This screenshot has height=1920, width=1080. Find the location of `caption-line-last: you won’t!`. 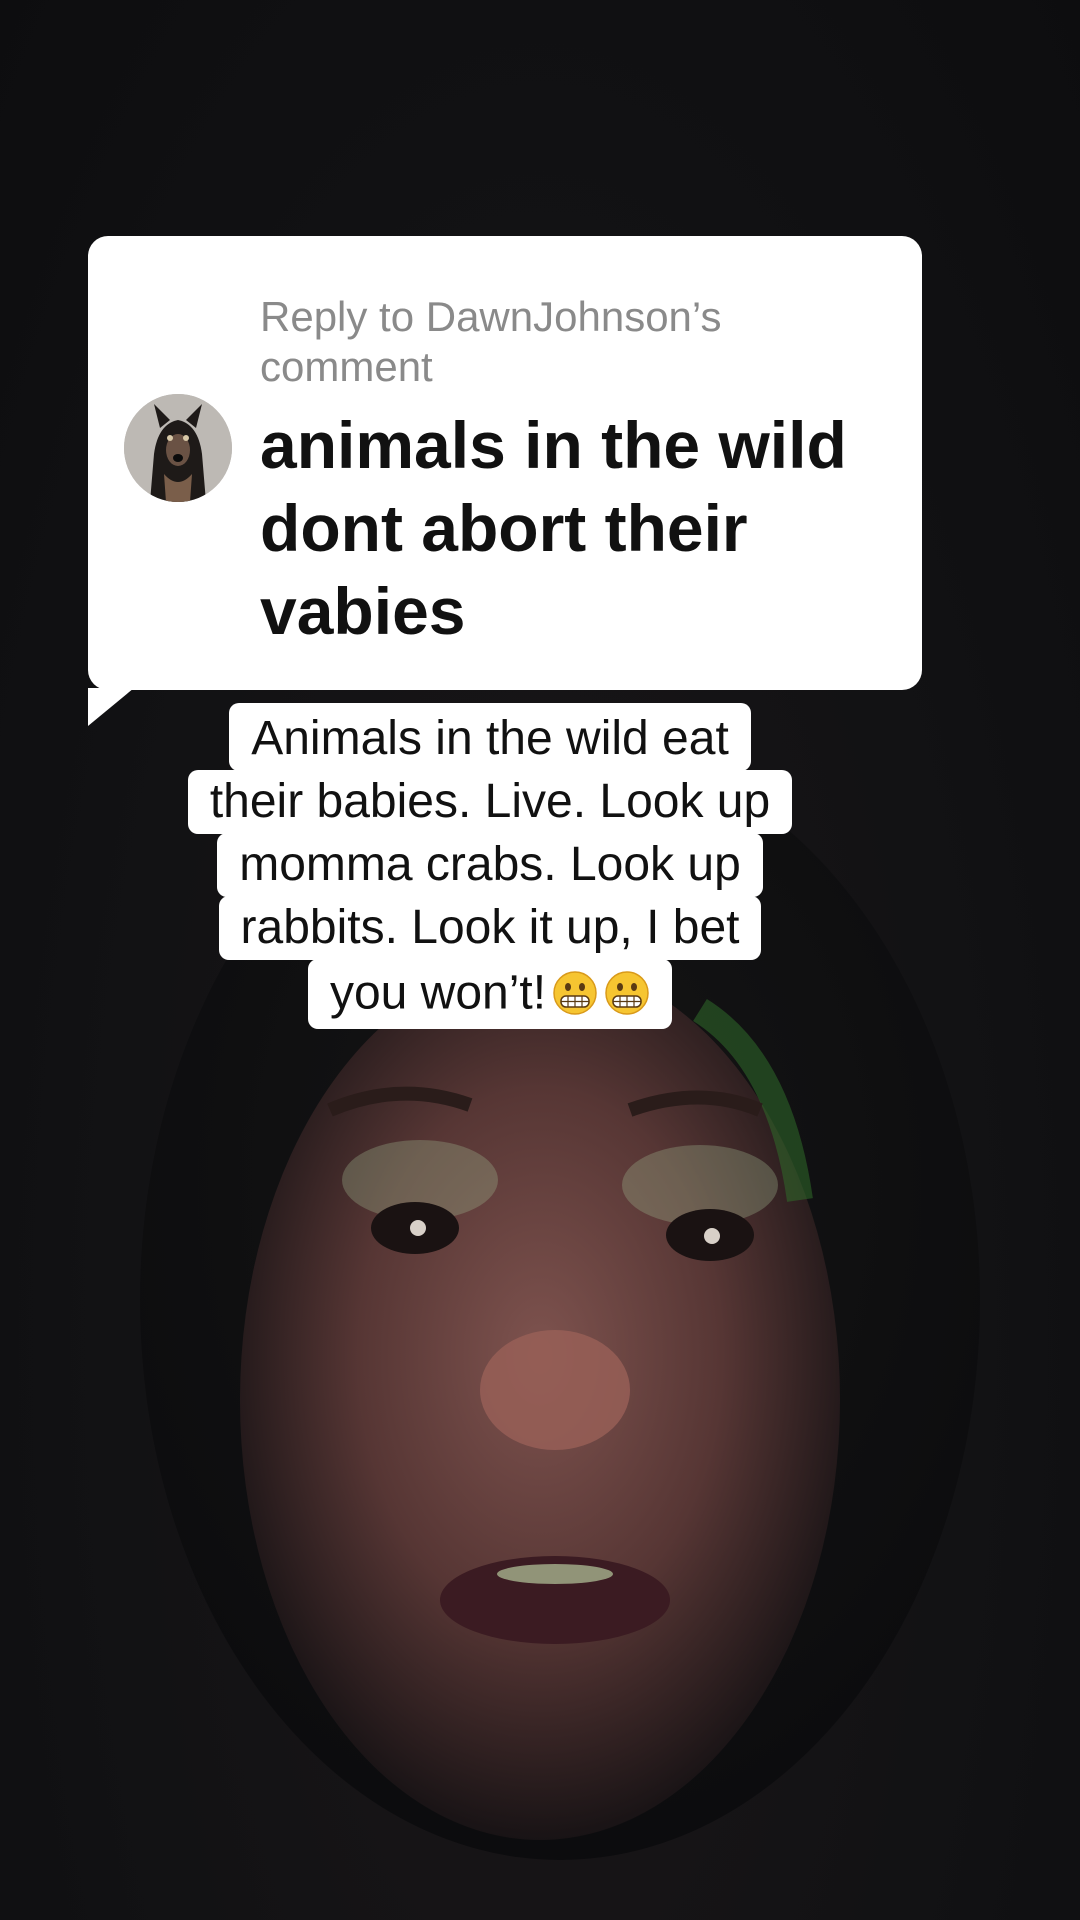

caption-line-last: you won’t! is located at coordinates (490, 994).